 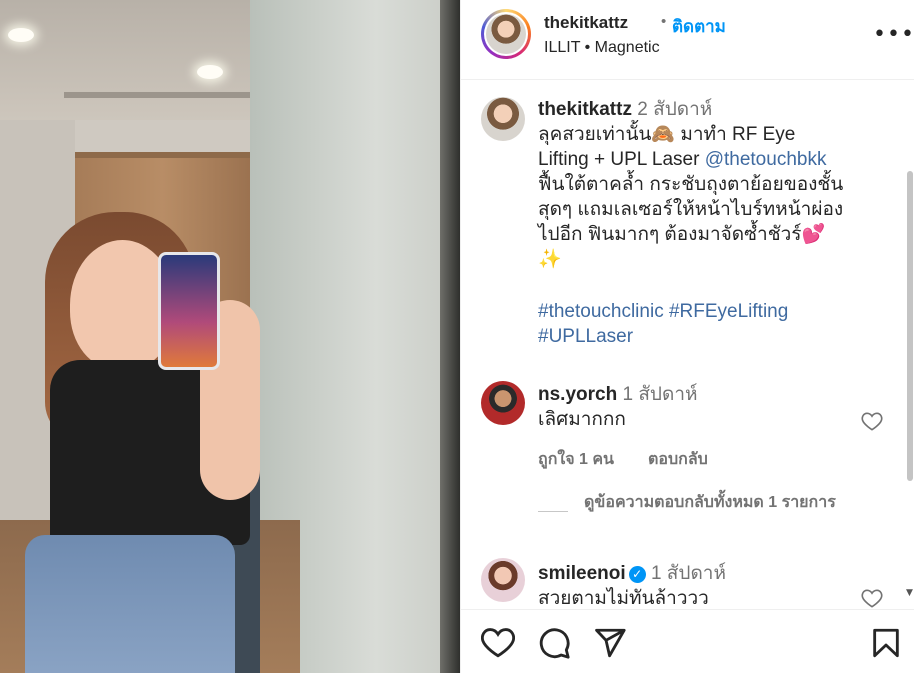 I want to click on caption-username: thekitkattz, so click(x=585, y=109).